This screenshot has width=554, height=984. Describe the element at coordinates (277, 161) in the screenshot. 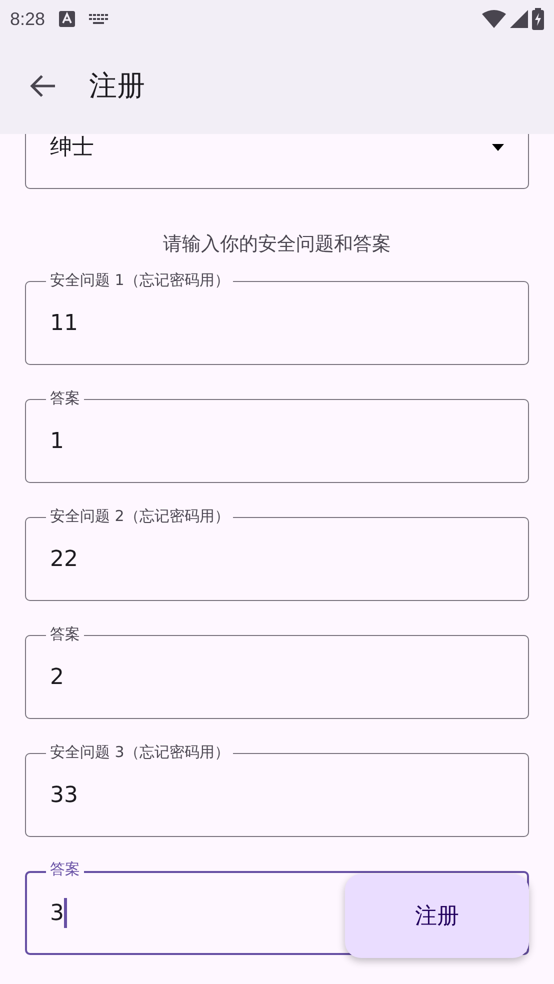

I see `dropdown-field: 绅士` at that location.